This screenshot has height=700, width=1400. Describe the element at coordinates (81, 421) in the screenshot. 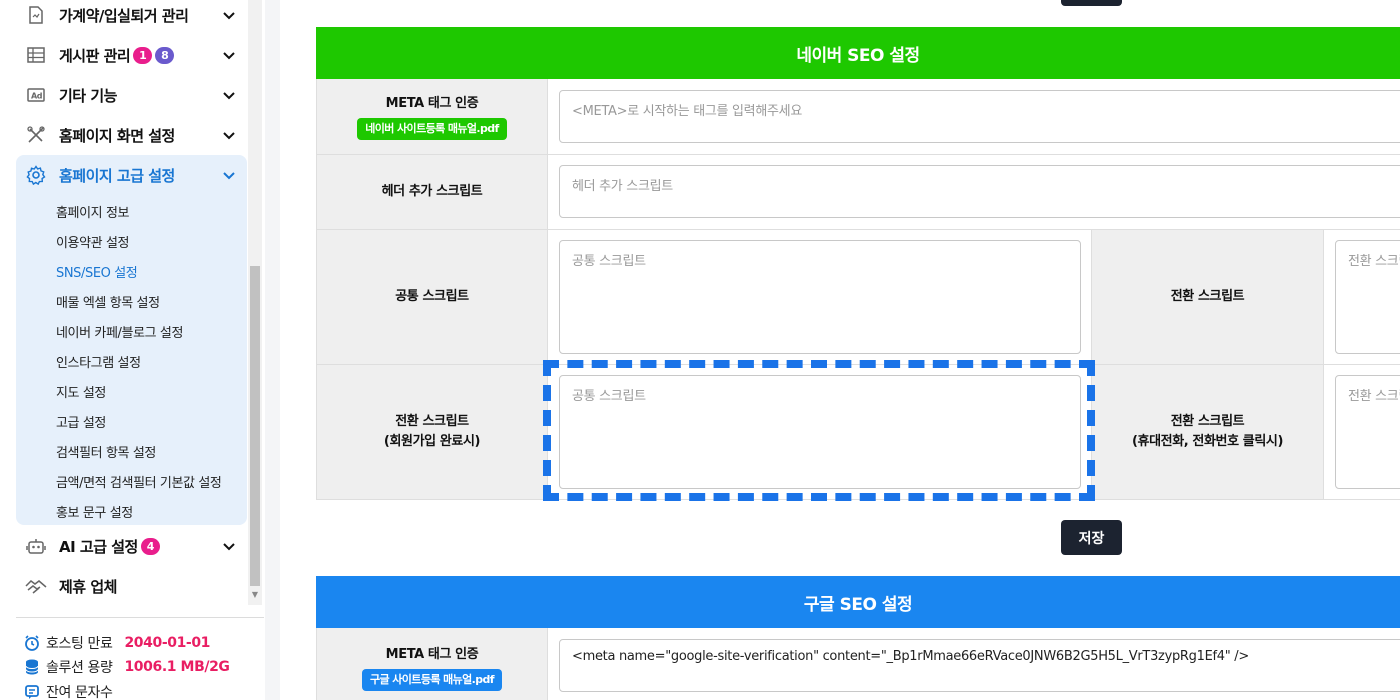

I see `sidebar-subitem: 고급 설정` at that location.